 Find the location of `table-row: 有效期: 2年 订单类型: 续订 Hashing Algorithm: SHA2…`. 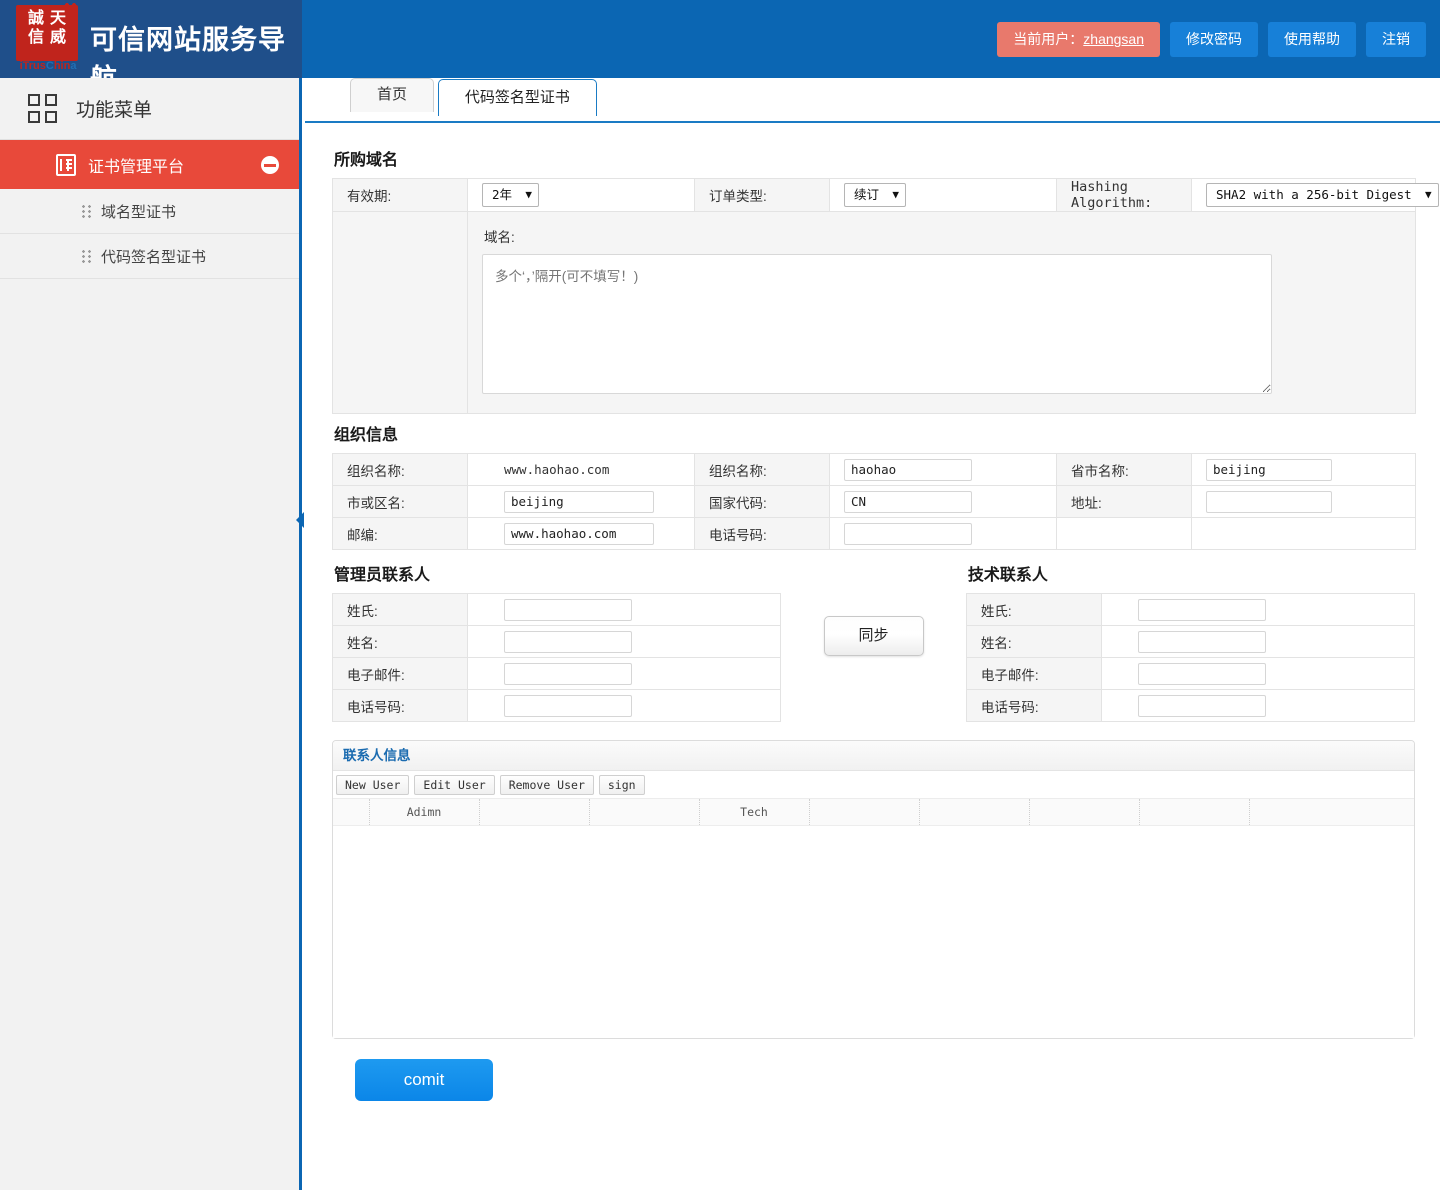

table-row: 有效期: 2年 订单类型: 续订 Hashing Algorithm: SHA2… is located at coordinates (885, 195).